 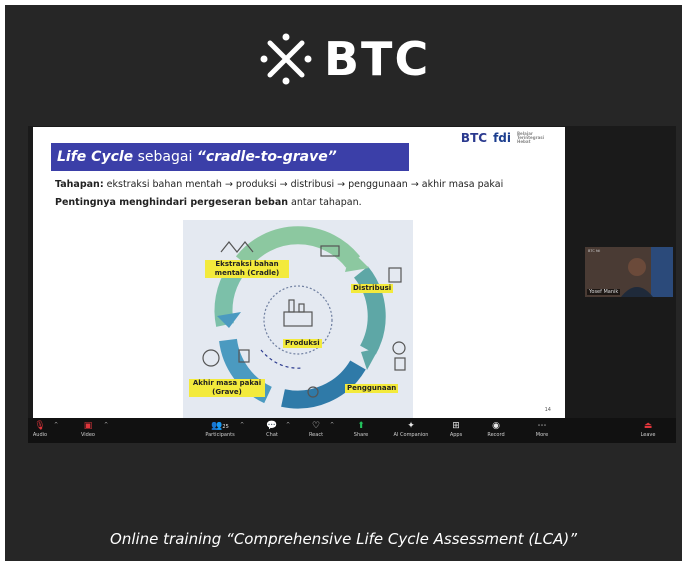 What do you see at coordinates (325, 202) in the screenshot?
I see `pentingnya-text: antar tahapan.` at bounding box center [325, 202].